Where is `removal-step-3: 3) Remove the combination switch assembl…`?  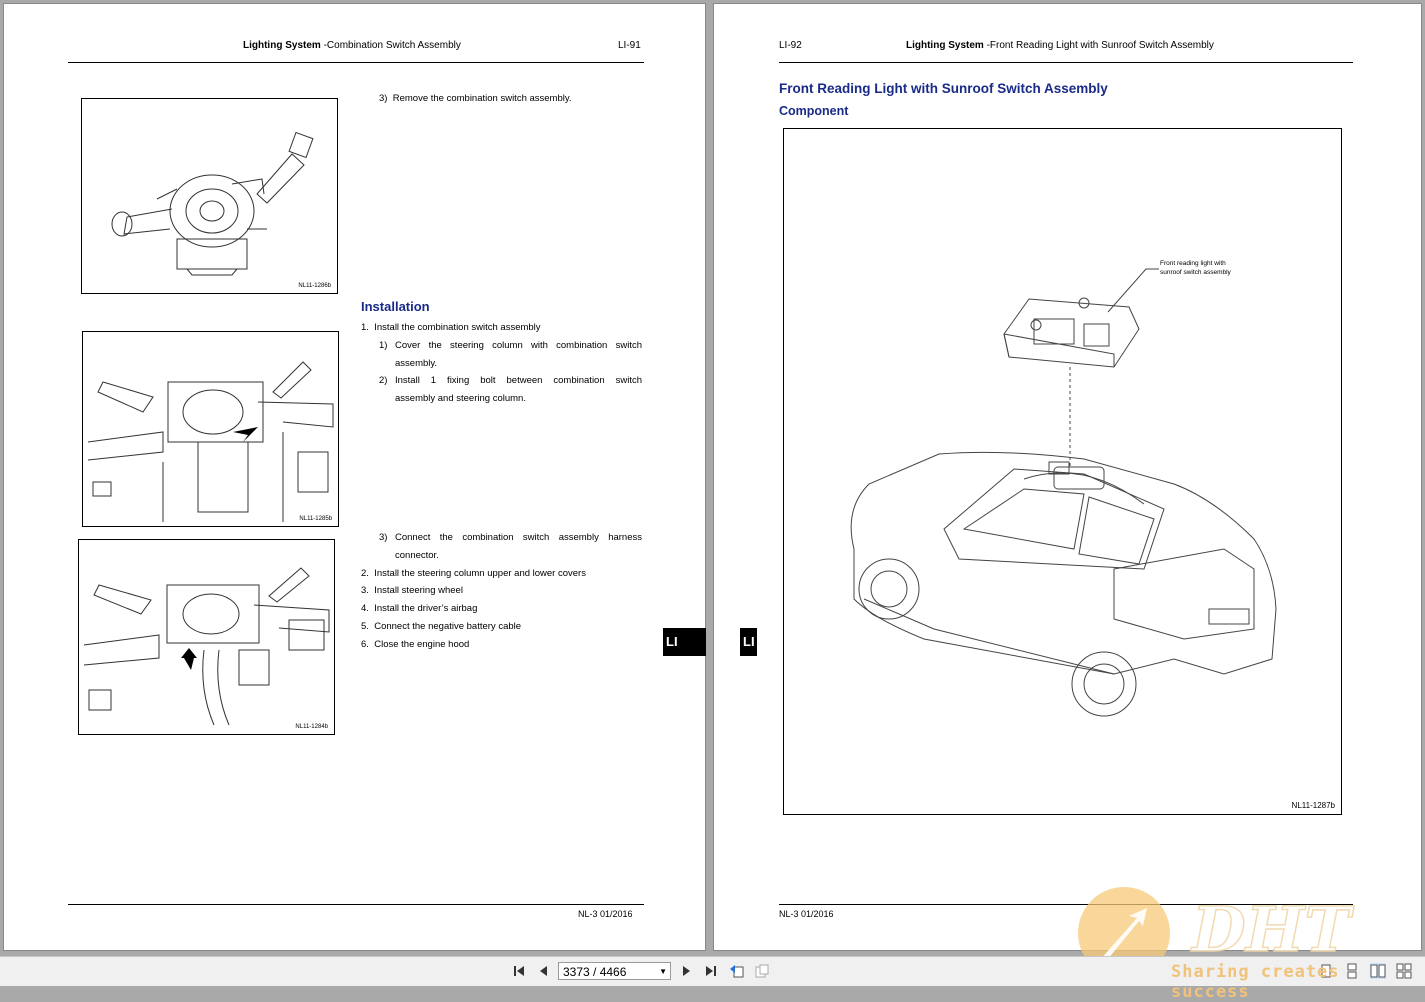
removal-step-3: 3) Remove the combination switch assembl… is located at coordinates (475, 98).